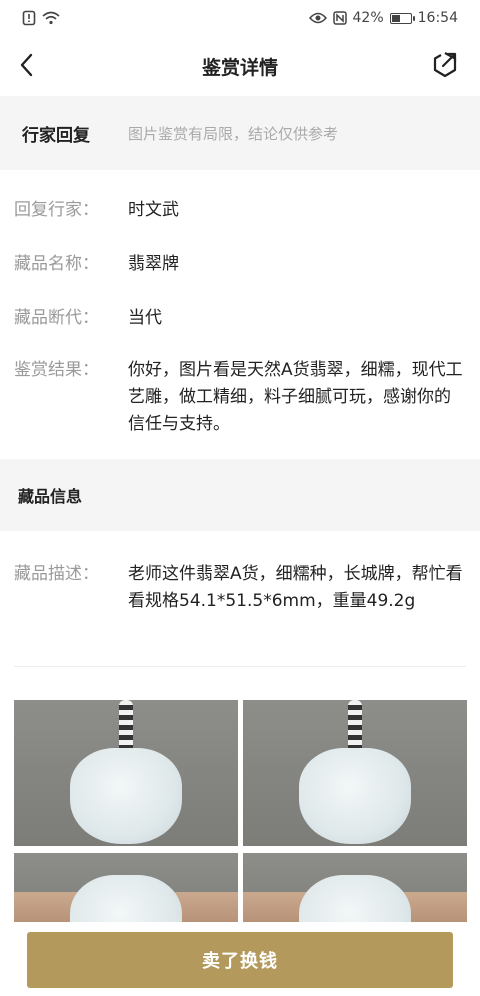 The width and height of the screenshot is (480, 996). Describe the element at coordinates (240, 318) in the screenshot. I see `field-dating: 藏品断代： 当代` at that location.